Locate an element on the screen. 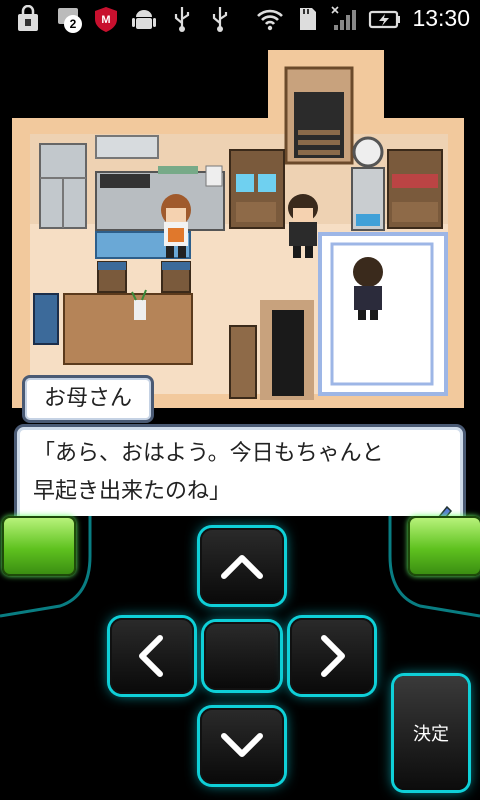 The height and width of the screenshot is (800, 480). dining-table is located at coordinates (128, 329).